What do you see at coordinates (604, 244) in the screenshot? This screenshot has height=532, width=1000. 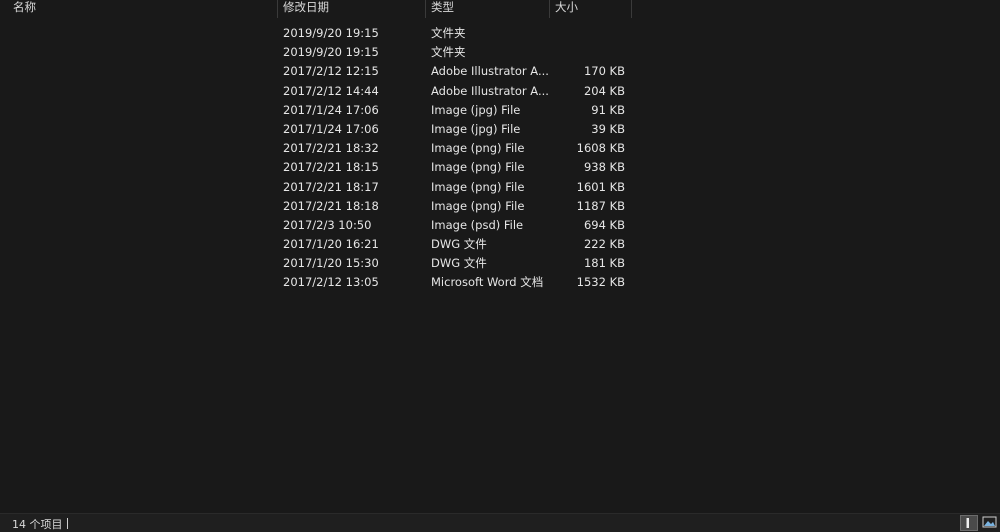 I see `file-size: 222 KB` at bounding box center [604, 244].